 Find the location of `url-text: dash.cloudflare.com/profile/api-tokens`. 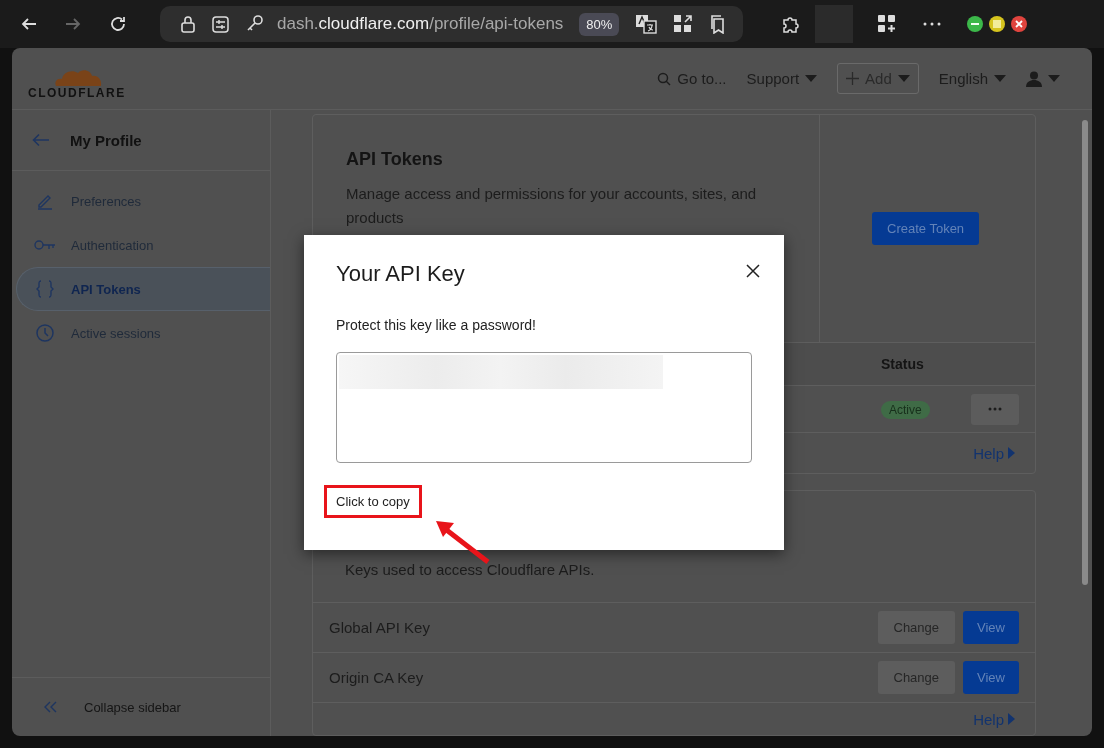

url-text: dash.cloudflare.com/profile/api-tokens is located at coordinates (420, 24).